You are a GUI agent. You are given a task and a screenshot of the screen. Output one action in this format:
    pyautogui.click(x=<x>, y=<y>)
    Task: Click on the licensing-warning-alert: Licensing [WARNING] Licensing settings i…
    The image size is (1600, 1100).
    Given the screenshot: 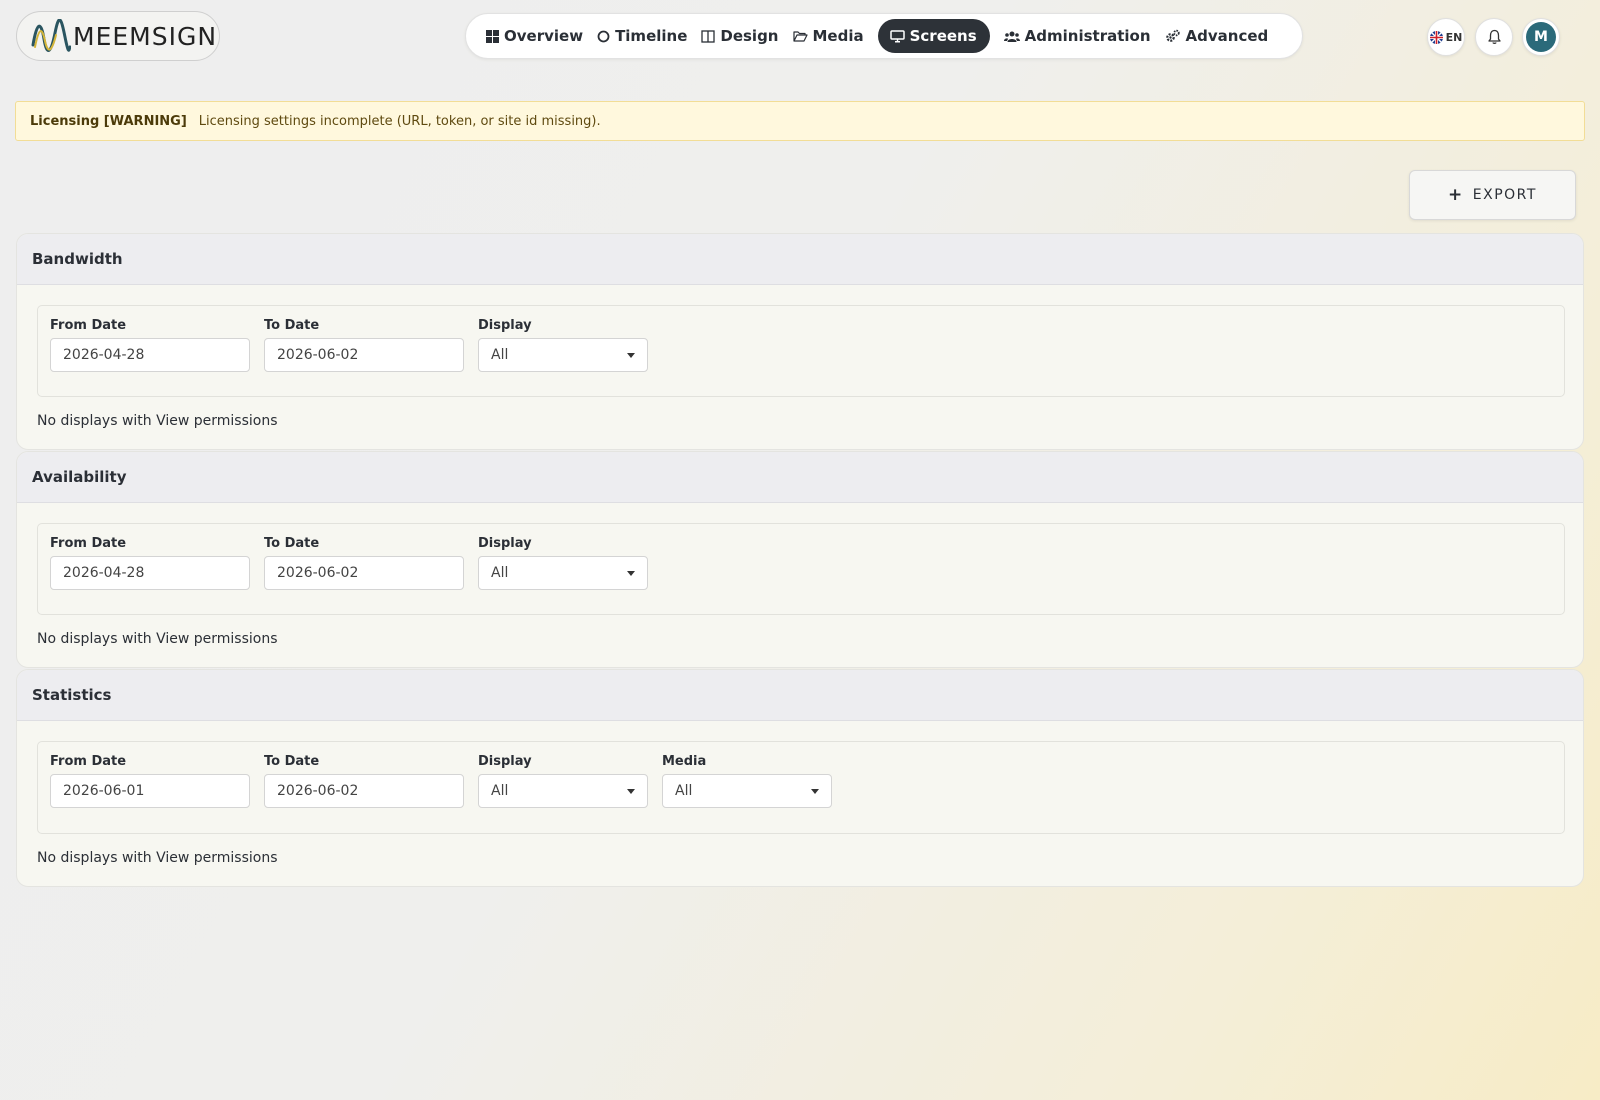 What is the action you would take?
    pyautogui.click(x=800, y=121)
    